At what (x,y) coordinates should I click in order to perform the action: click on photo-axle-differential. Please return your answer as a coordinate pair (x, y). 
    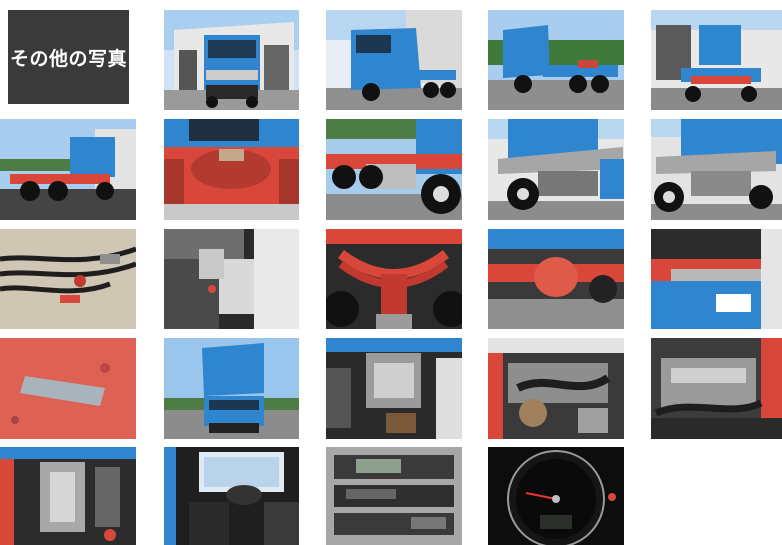
    Looking at the image, I should click on (556, 279).